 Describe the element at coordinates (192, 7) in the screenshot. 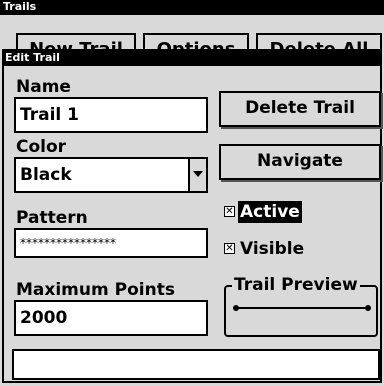

I see `trails-window-title: Trails` at that location.